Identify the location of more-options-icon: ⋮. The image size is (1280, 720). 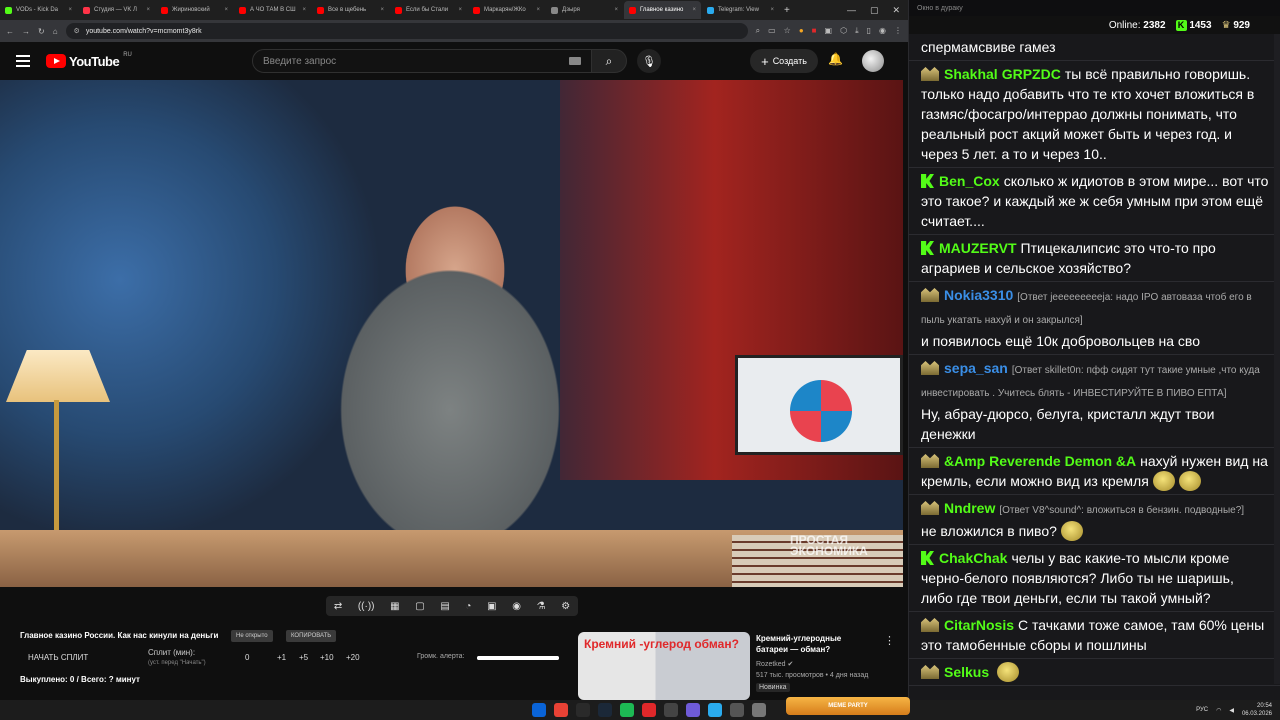
(889, 640).